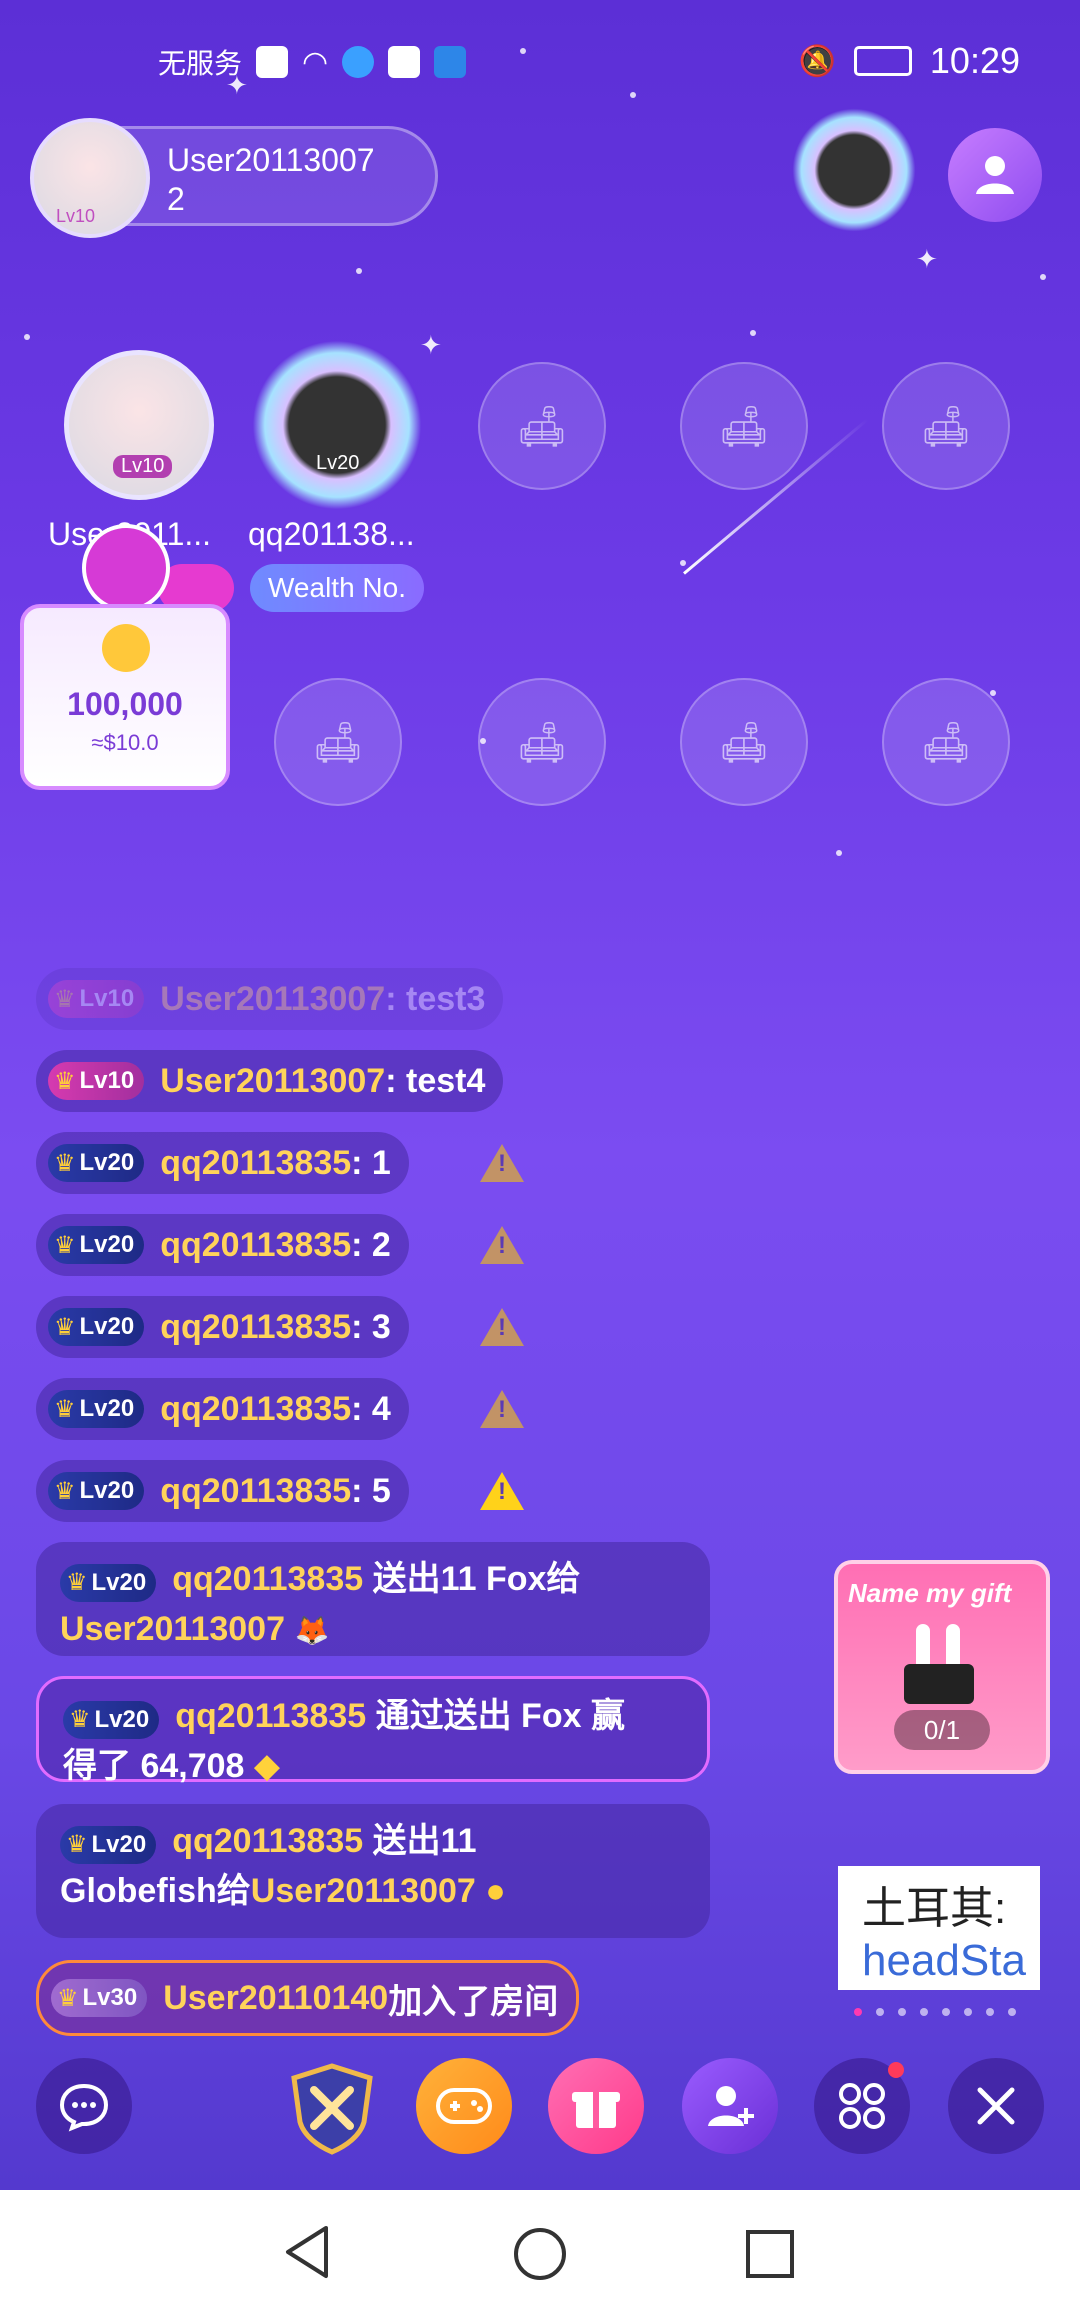  I want to click on name-gift-title: Name my gift, so click(930, 1593).